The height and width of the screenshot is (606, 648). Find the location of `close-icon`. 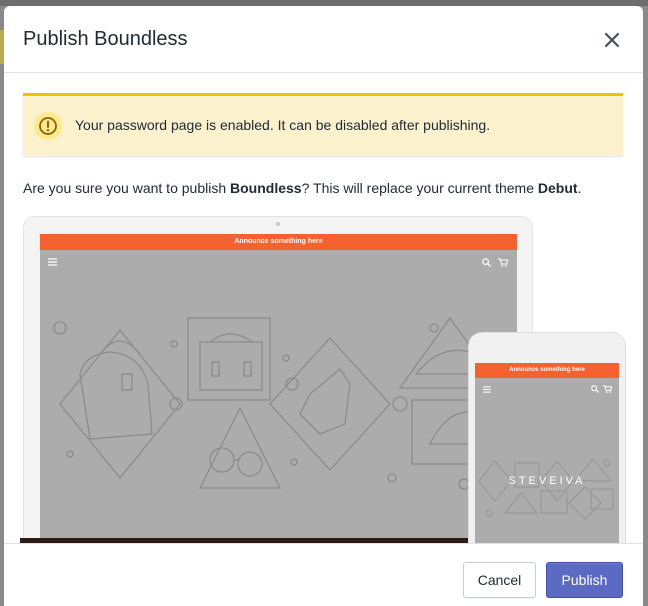

close-icon is located at coordinates (612, 40).